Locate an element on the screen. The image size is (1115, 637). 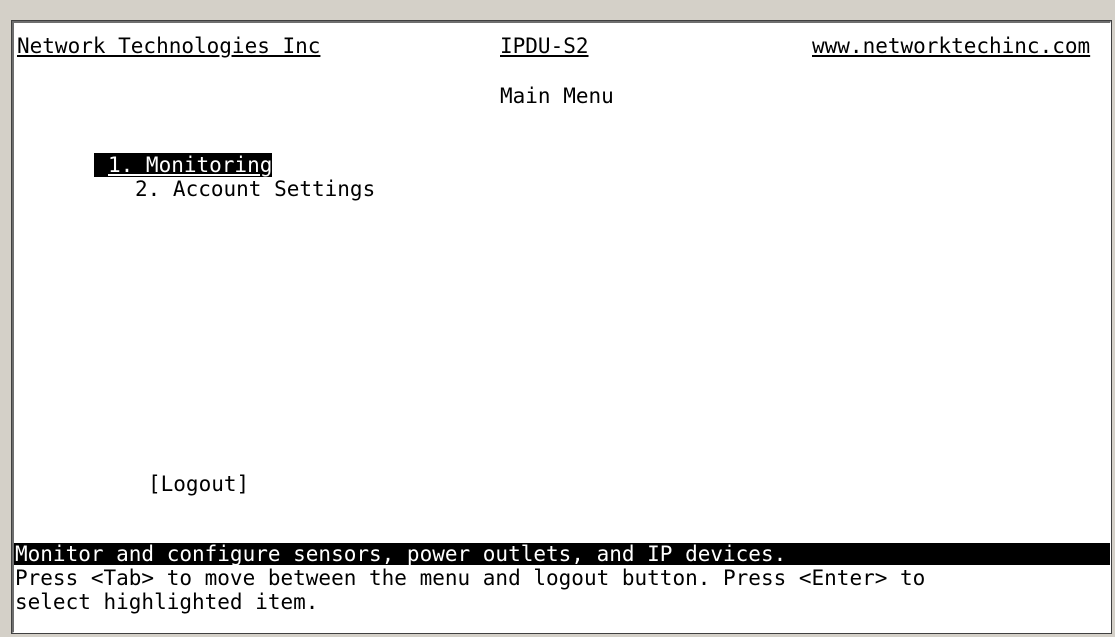
company-name: Network Technologies Inc is located at coordinates (169, 46).